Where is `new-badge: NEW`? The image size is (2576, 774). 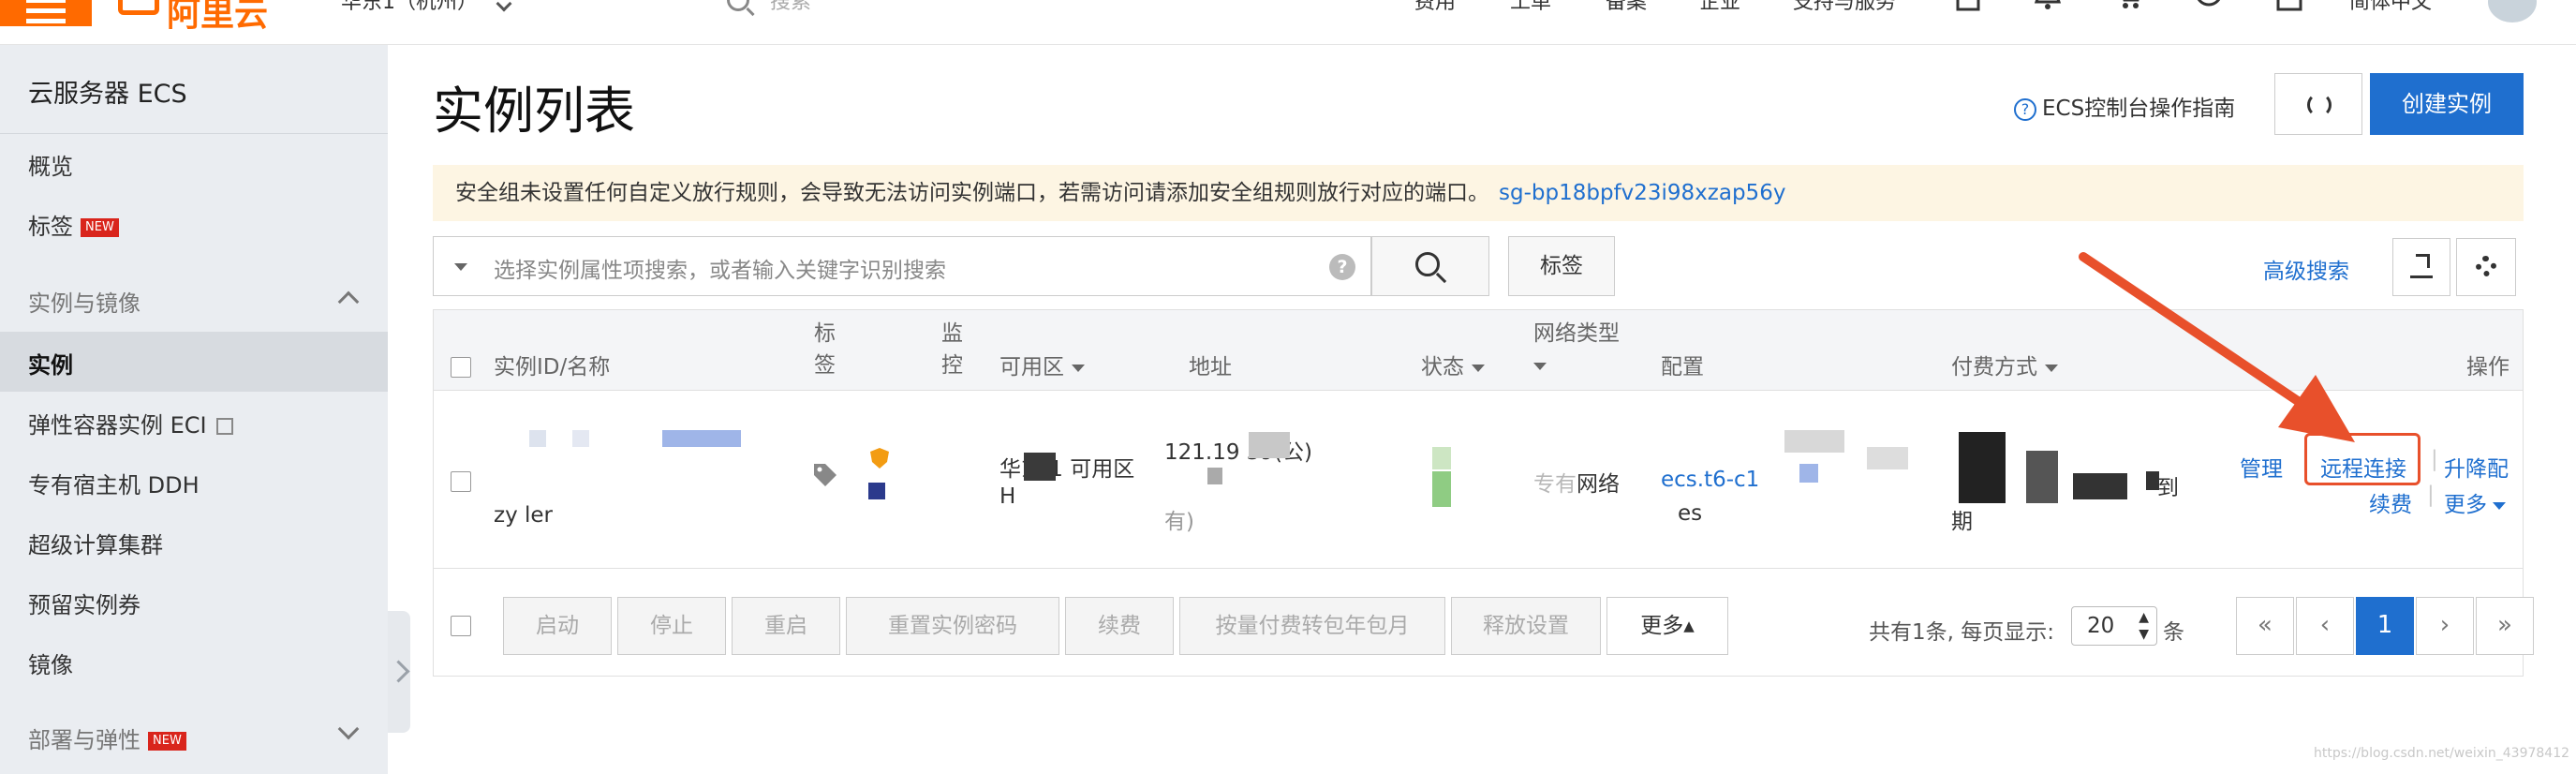 new-badge: NEW is located at coordinates (100, 228).